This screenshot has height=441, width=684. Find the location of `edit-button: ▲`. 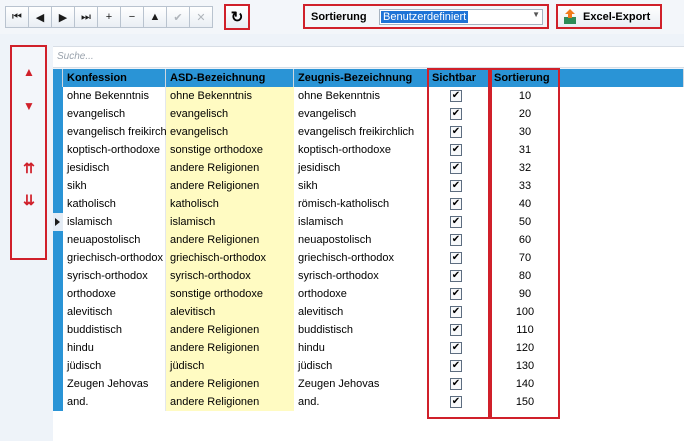

edit-button: ▲ is located at coordinates (155, 17).